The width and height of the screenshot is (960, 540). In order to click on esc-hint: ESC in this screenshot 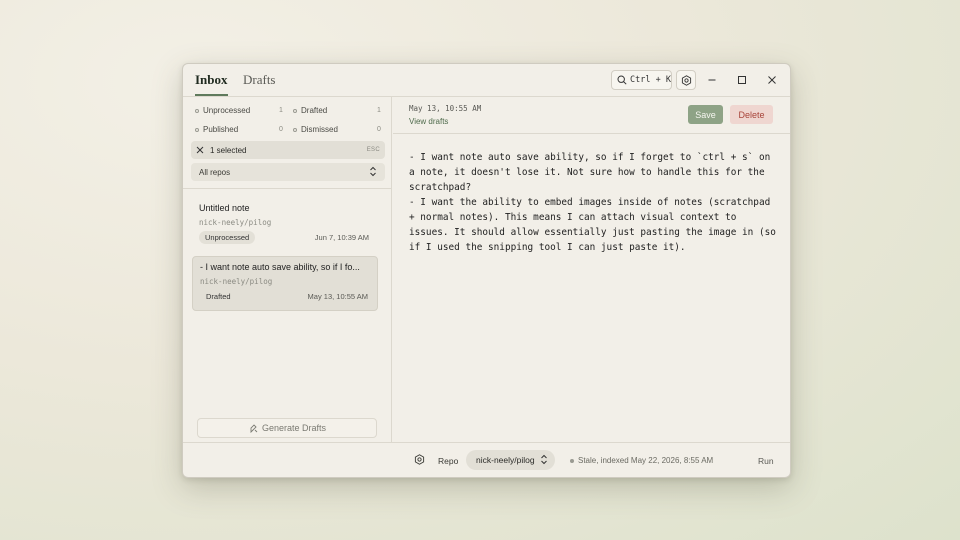, I will do `click(373, 150)`.